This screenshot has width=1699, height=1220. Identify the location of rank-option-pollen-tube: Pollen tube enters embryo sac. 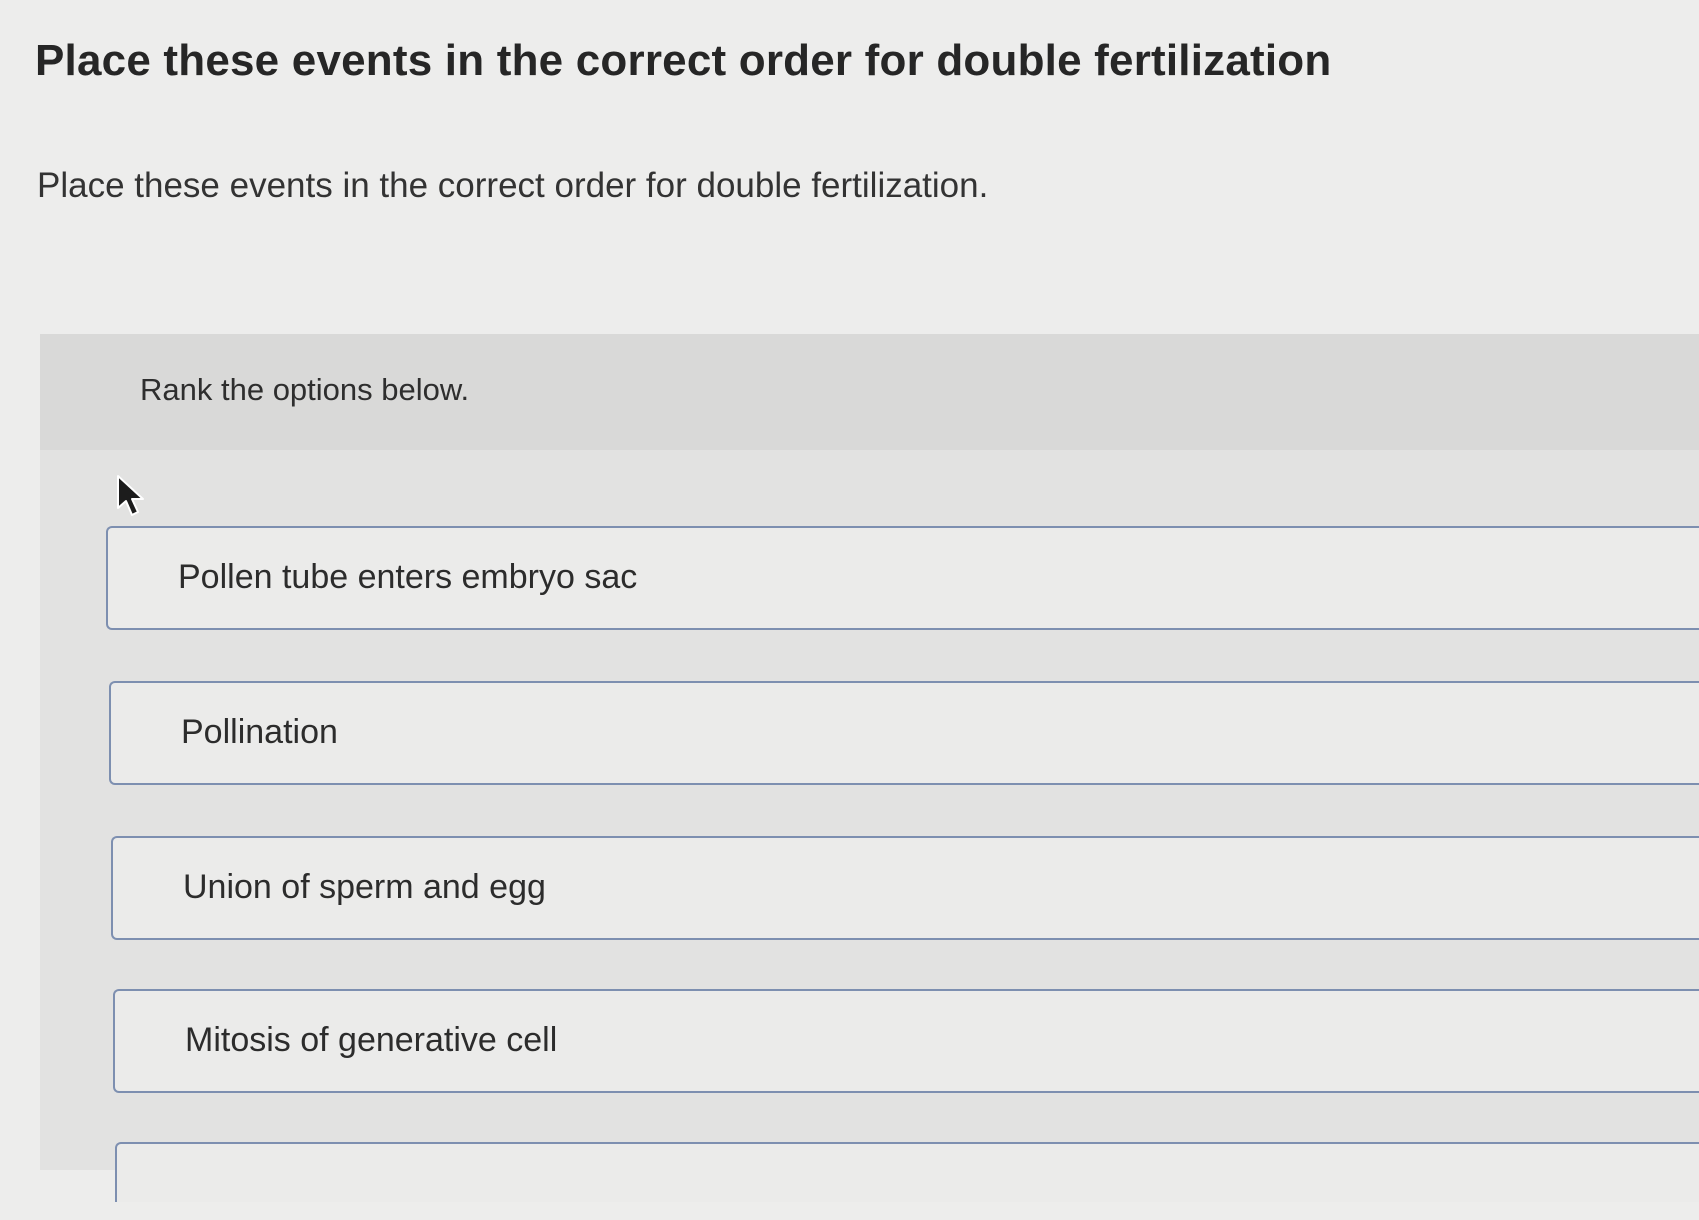
(902, 578).